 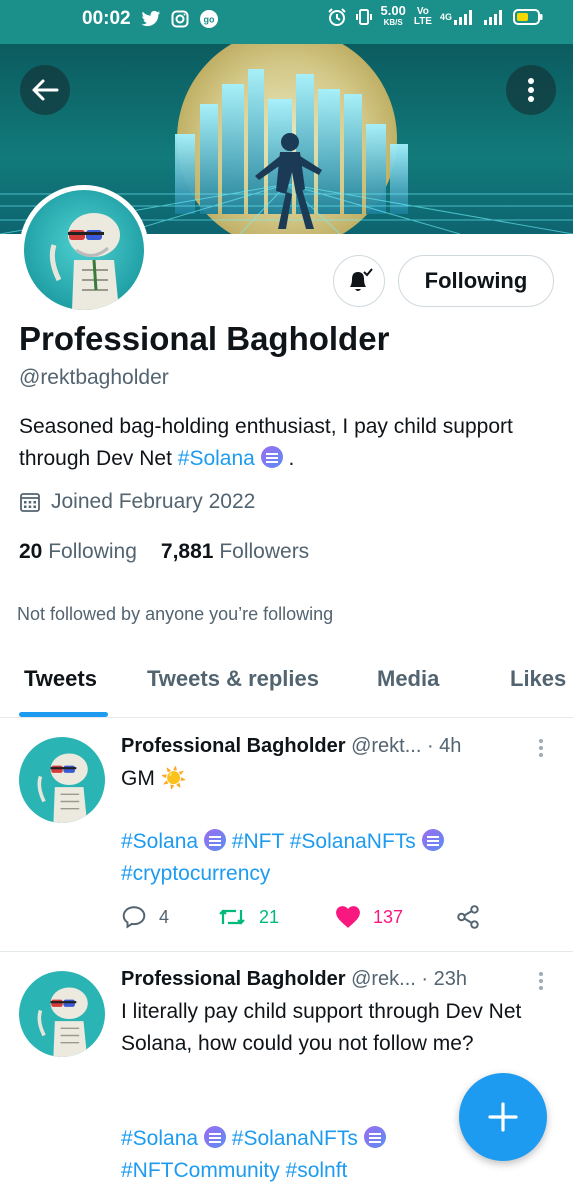 I want to click on reply-icon, so click(x=134, y=917).